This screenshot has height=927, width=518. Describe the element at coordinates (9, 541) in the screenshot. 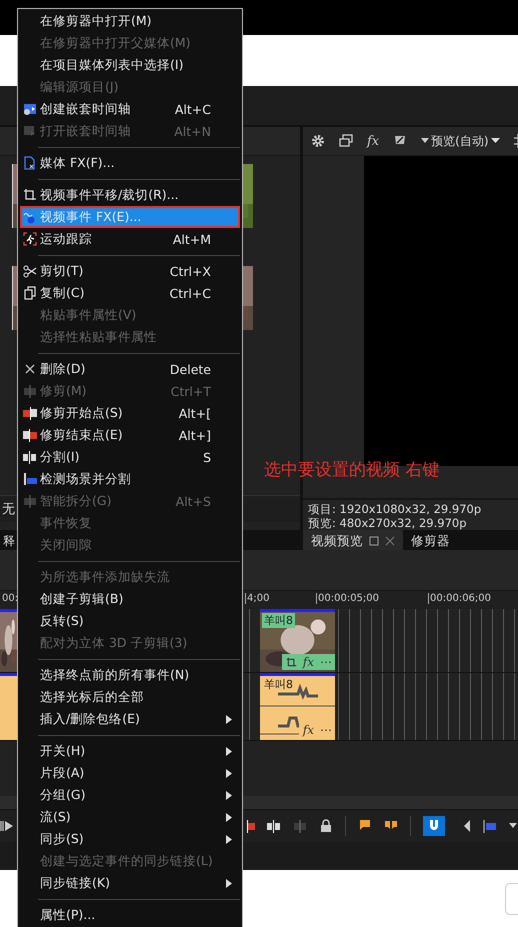

I see `panel-tab: 释` at that location.